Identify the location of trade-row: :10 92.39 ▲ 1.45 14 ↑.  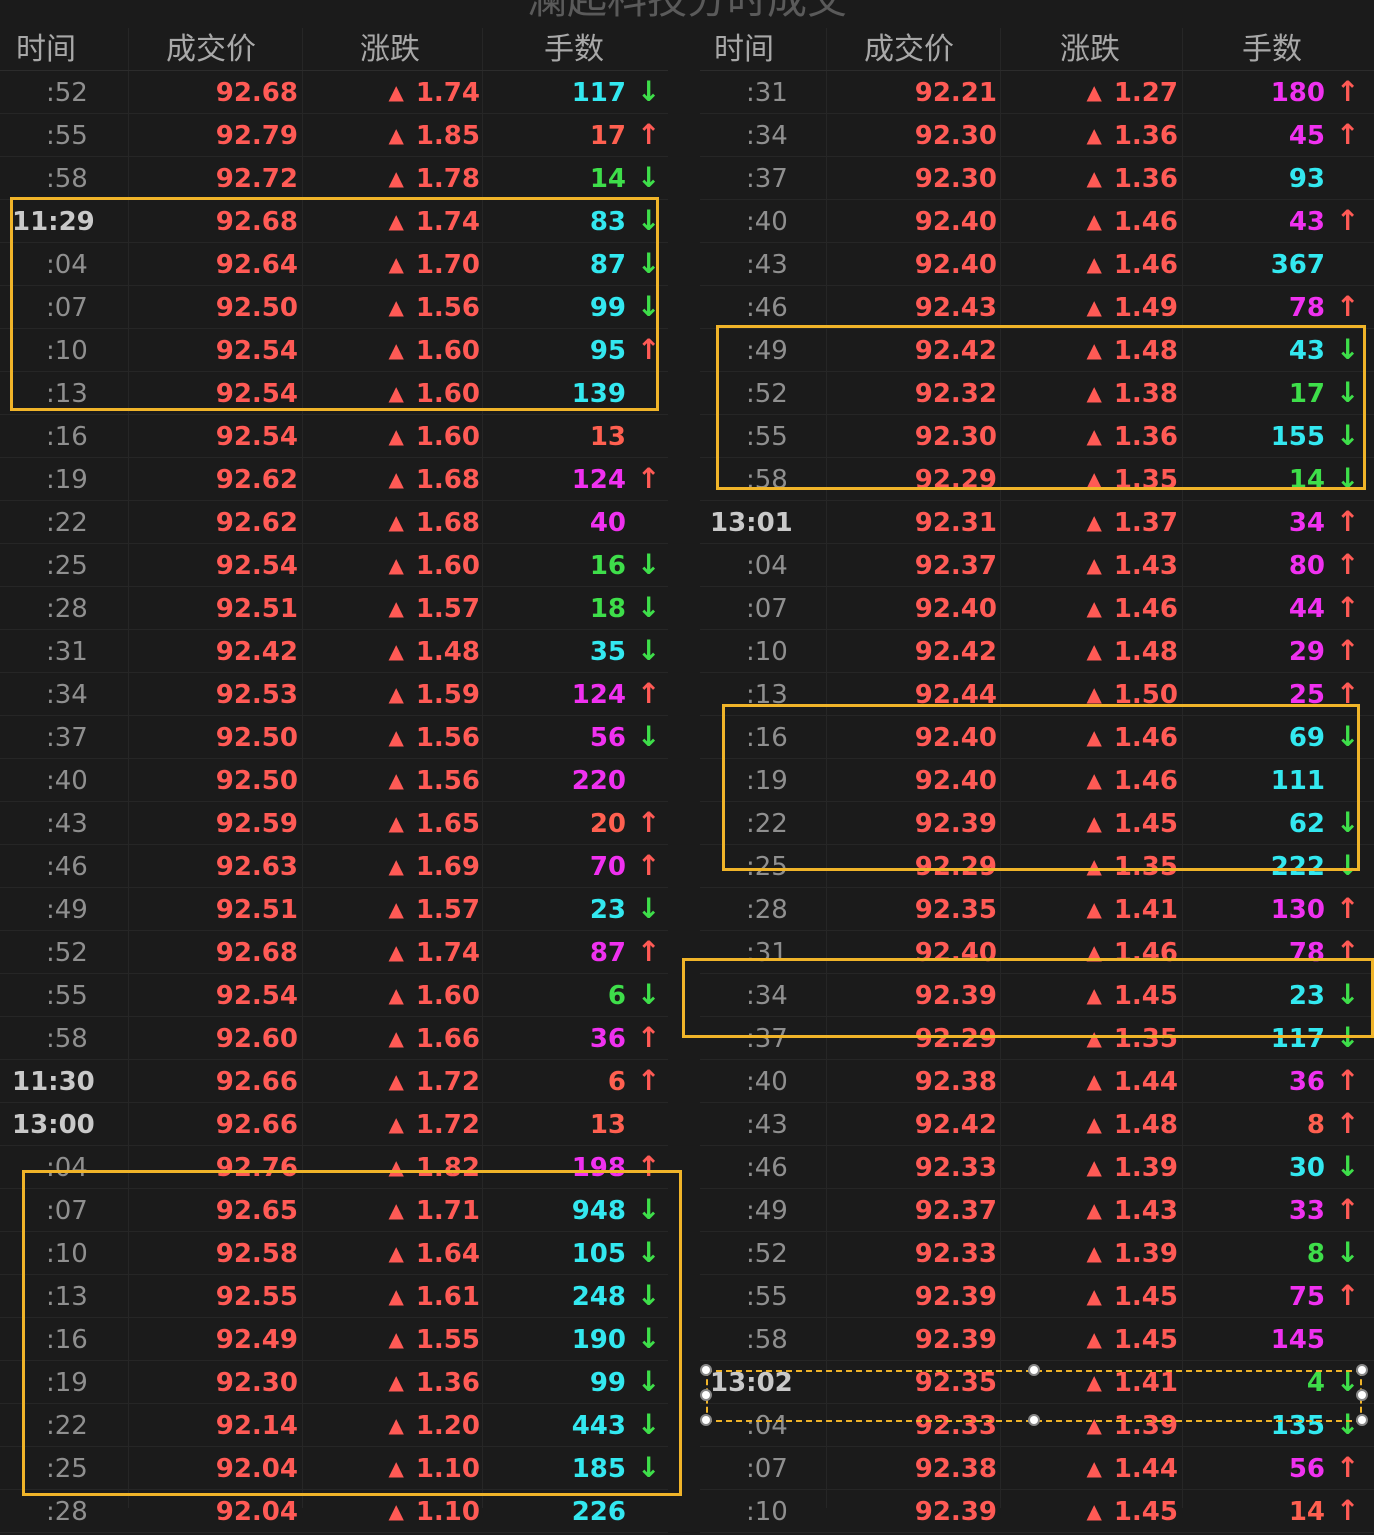
(1037, 1511).